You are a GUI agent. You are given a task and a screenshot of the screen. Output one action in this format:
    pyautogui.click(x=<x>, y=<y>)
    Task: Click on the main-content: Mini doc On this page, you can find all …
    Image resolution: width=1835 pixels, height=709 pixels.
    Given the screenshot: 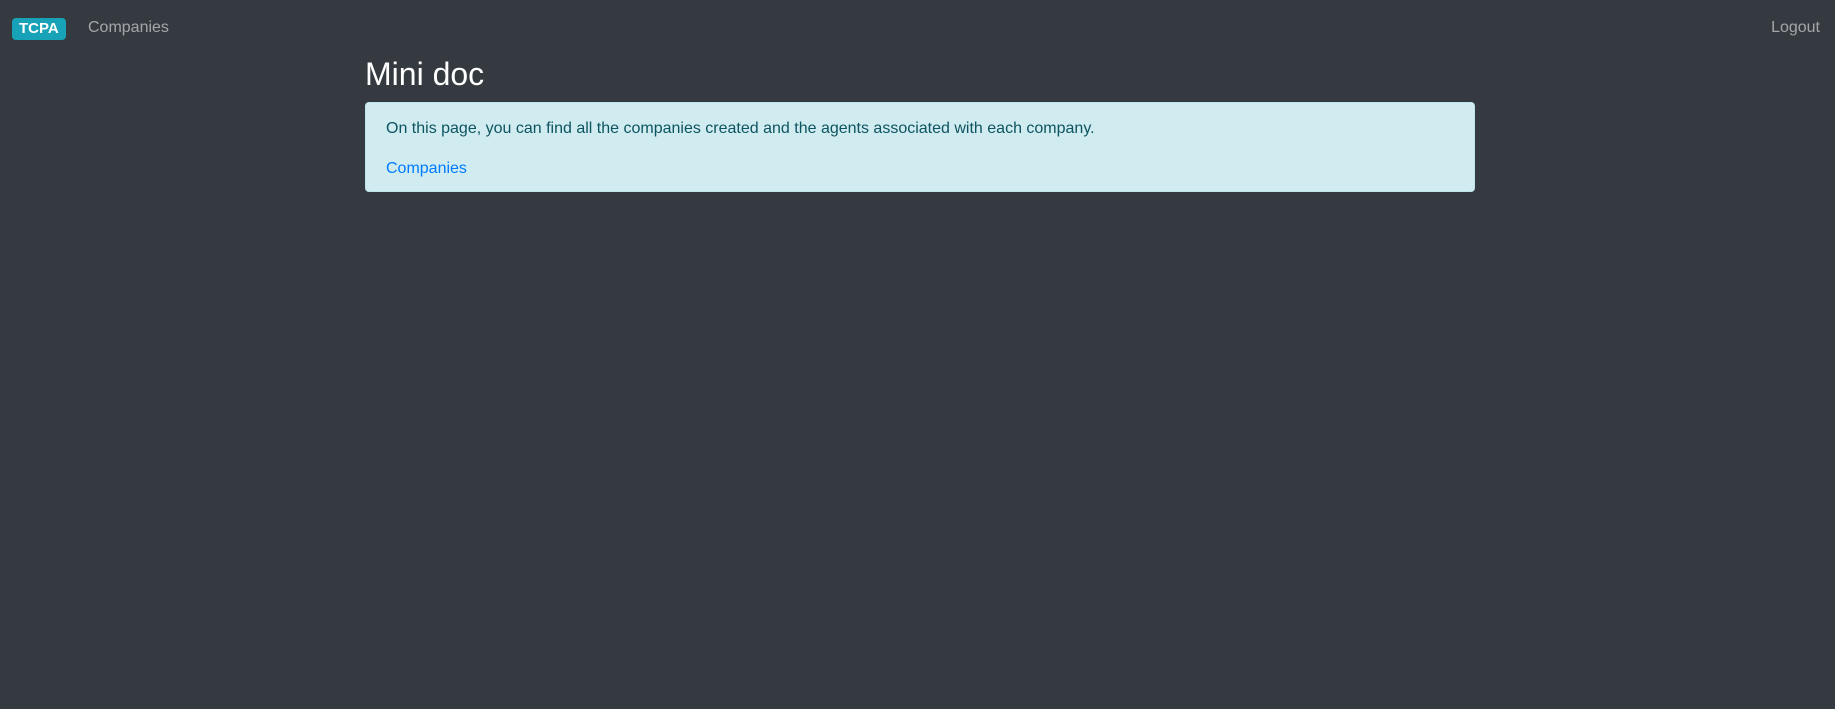 What is the action you would take?
    pyautogui.click(x=920, y=122)
    